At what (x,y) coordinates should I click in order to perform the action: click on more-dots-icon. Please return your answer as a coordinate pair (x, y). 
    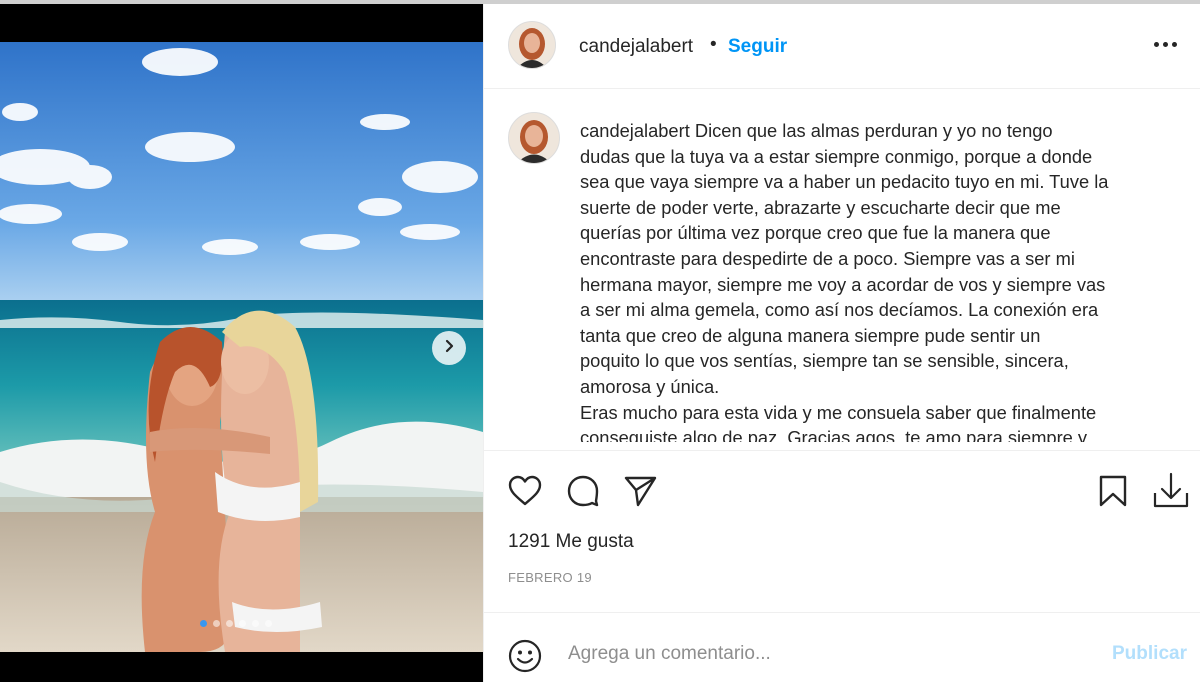
    Looking at the image, I should click on (1165, 44).